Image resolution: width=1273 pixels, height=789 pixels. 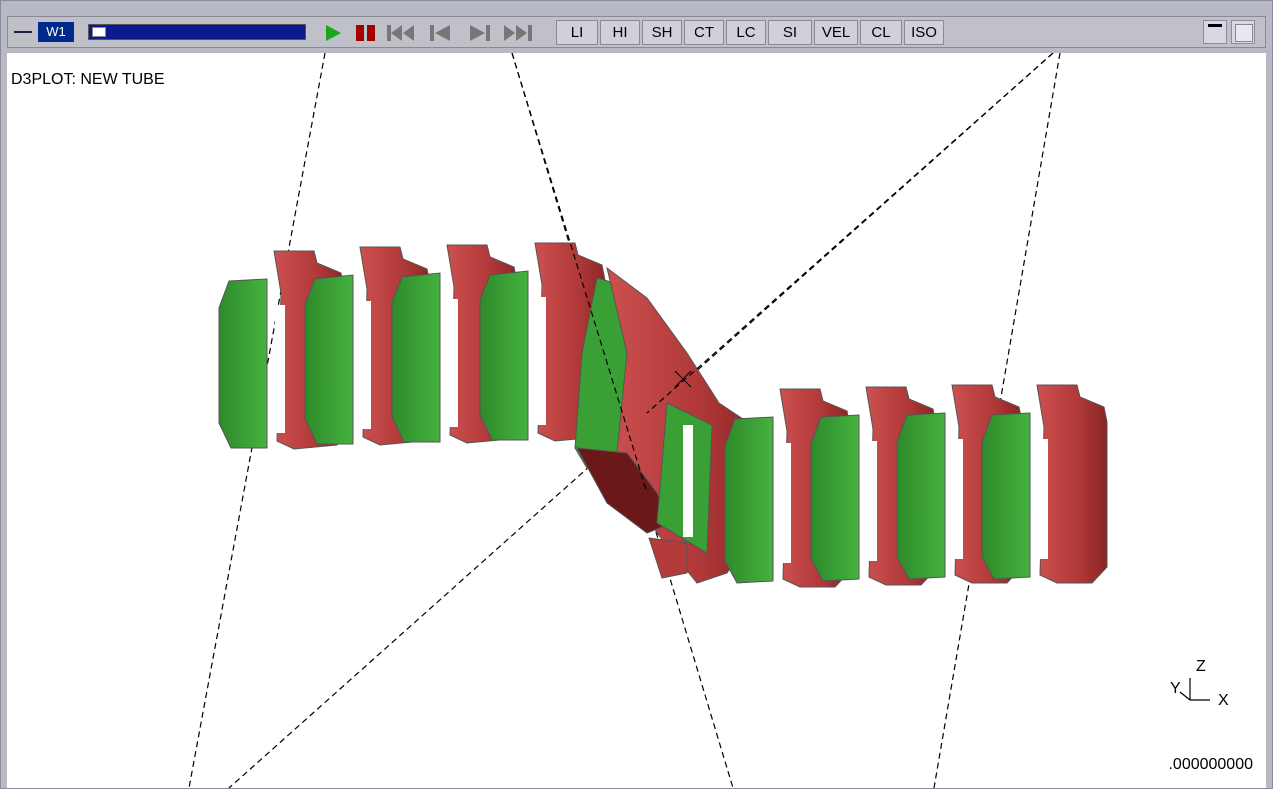 I want to click on window-system-menu-button, so click(x=23, y=32).